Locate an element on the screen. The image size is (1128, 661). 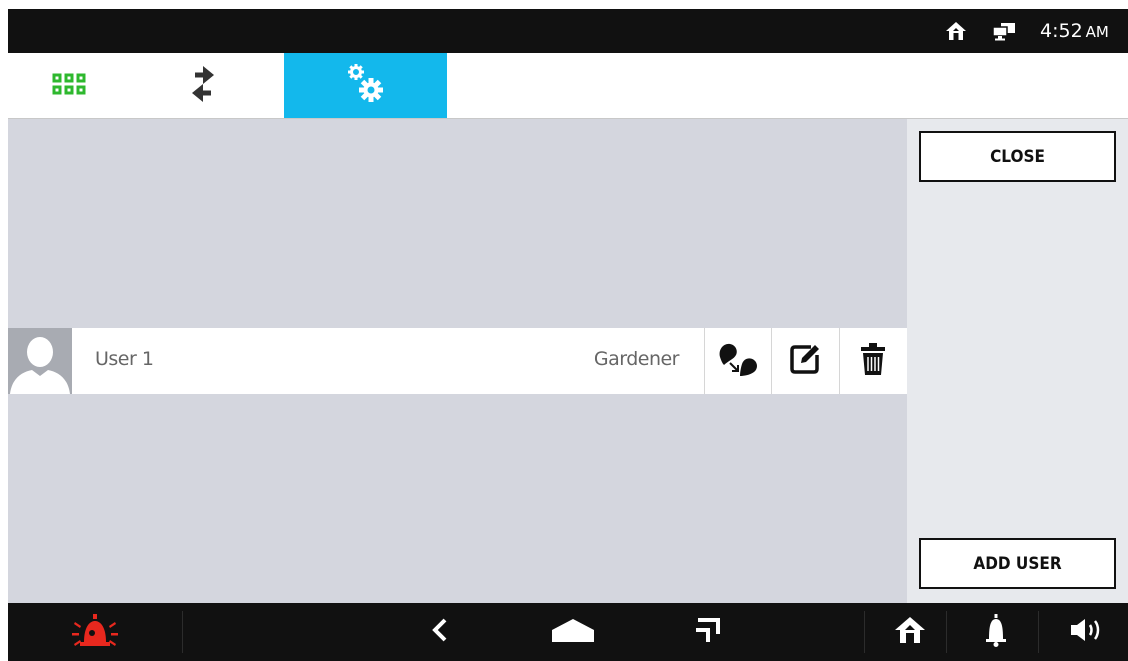
assign-button is located at coordinates (737, 361).